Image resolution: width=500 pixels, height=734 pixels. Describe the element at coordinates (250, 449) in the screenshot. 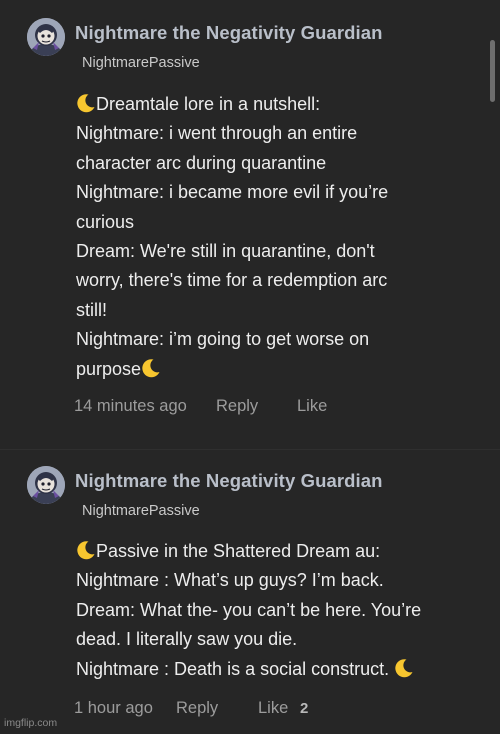

I see `comment-divider` at that location.